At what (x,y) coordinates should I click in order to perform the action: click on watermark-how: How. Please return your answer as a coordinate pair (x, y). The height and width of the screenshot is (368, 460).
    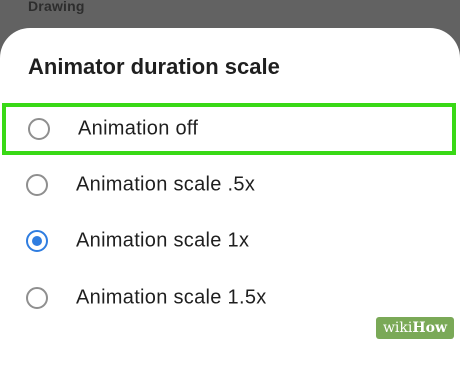
    Looking at the image, I should click on (429, 328).